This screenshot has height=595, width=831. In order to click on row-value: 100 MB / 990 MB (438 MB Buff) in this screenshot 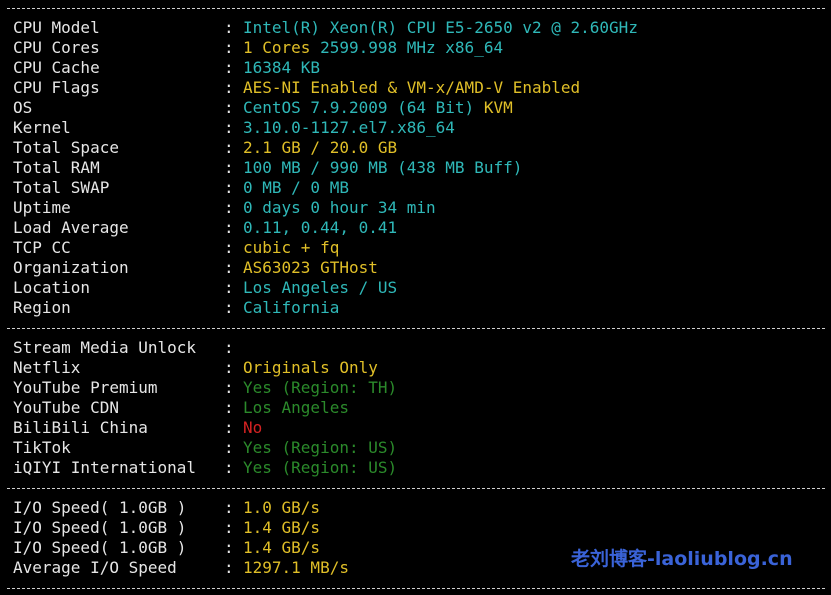, I will do `click(383, 167)`.